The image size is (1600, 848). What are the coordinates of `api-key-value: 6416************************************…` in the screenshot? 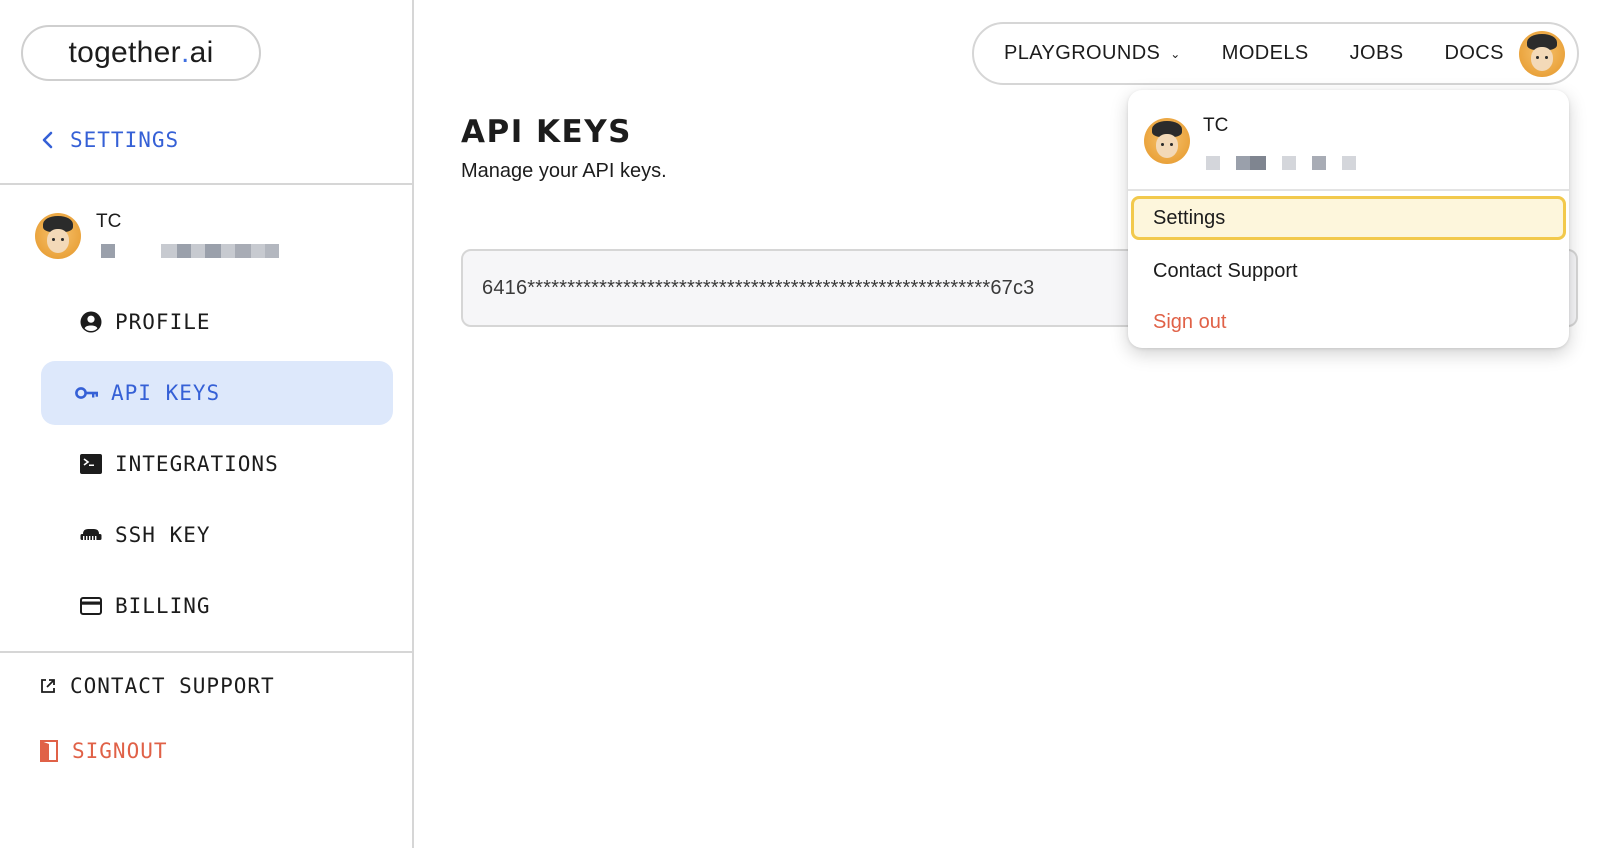 It's located at (758, 287).